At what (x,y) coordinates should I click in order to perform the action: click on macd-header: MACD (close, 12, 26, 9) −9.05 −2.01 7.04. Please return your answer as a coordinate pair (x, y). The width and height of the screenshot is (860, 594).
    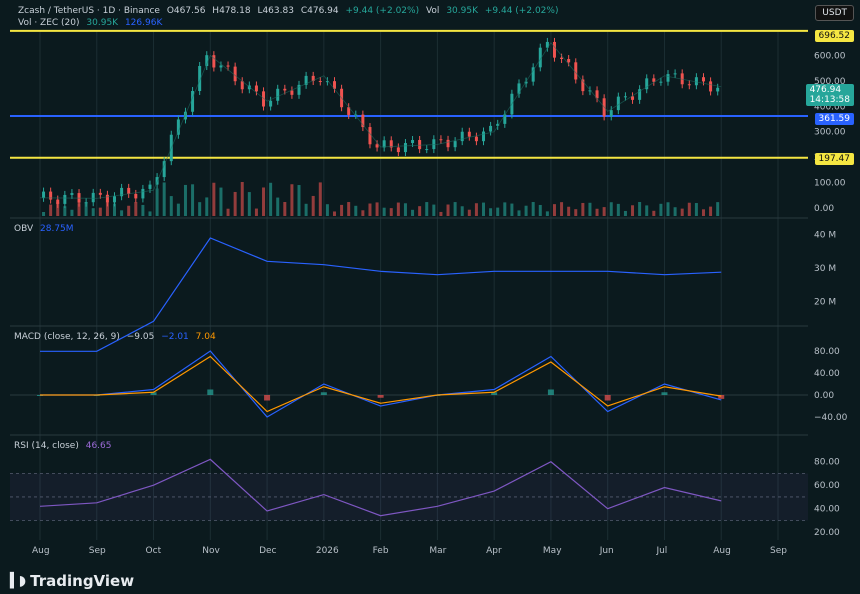
    Looking at the image, I should click on (117, 337).